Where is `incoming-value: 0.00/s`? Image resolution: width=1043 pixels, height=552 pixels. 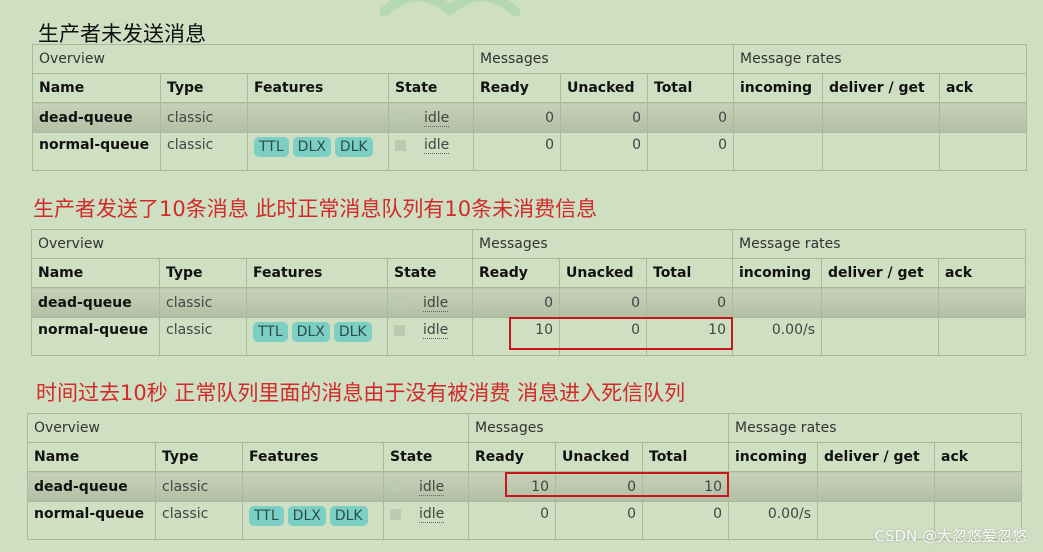 incoming-value: 0.00/s is located at coordinates (773, 520).